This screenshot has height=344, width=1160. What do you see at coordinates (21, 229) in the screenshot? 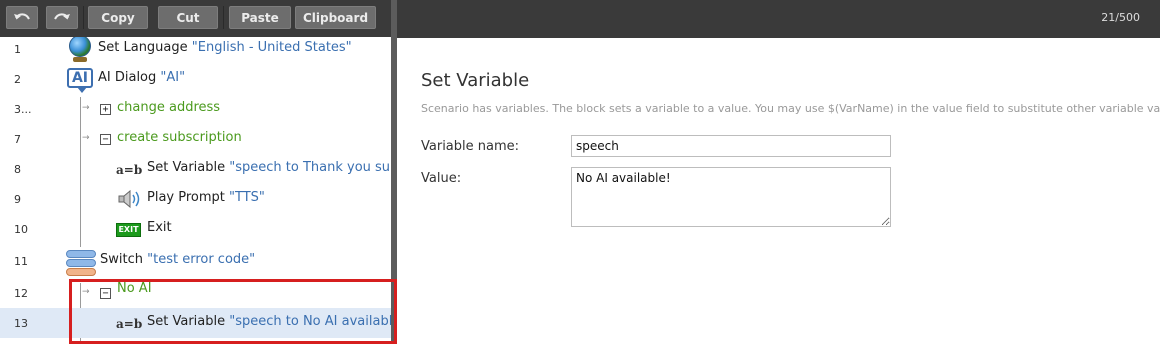
I see `line-number: 10` at bounding box center [21, 229].